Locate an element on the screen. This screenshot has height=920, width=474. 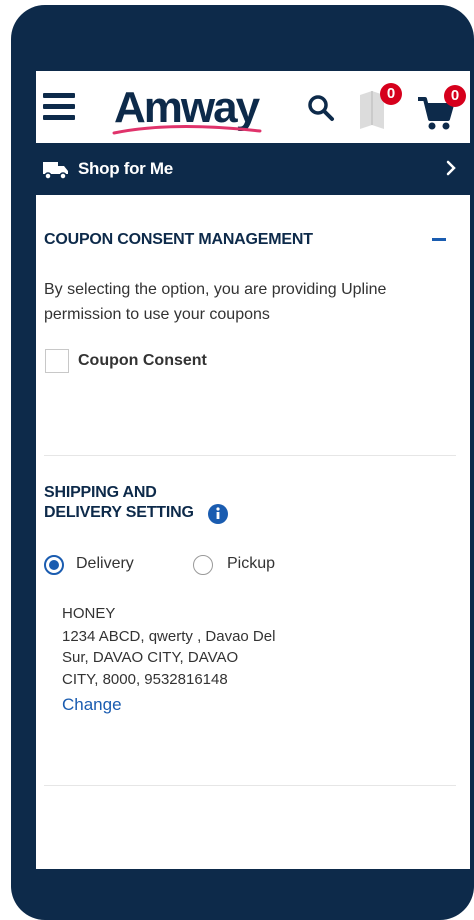
app-header: Amway 0 0 is located at coordinates (253, 107).